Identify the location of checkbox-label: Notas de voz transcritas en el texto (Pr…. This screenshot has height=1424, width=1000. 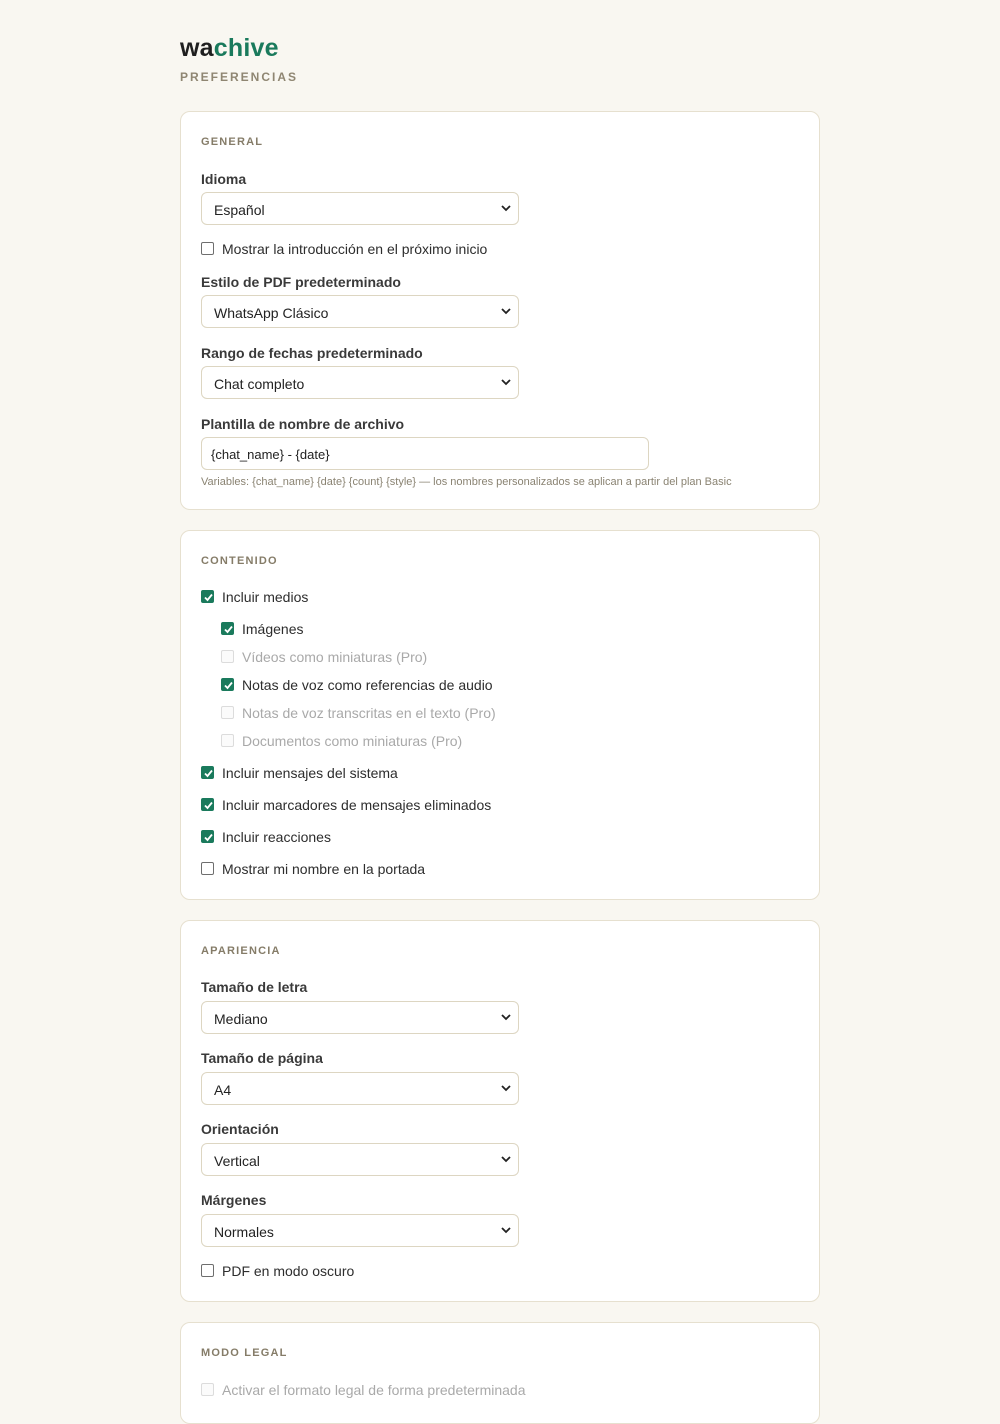
(369, 713).